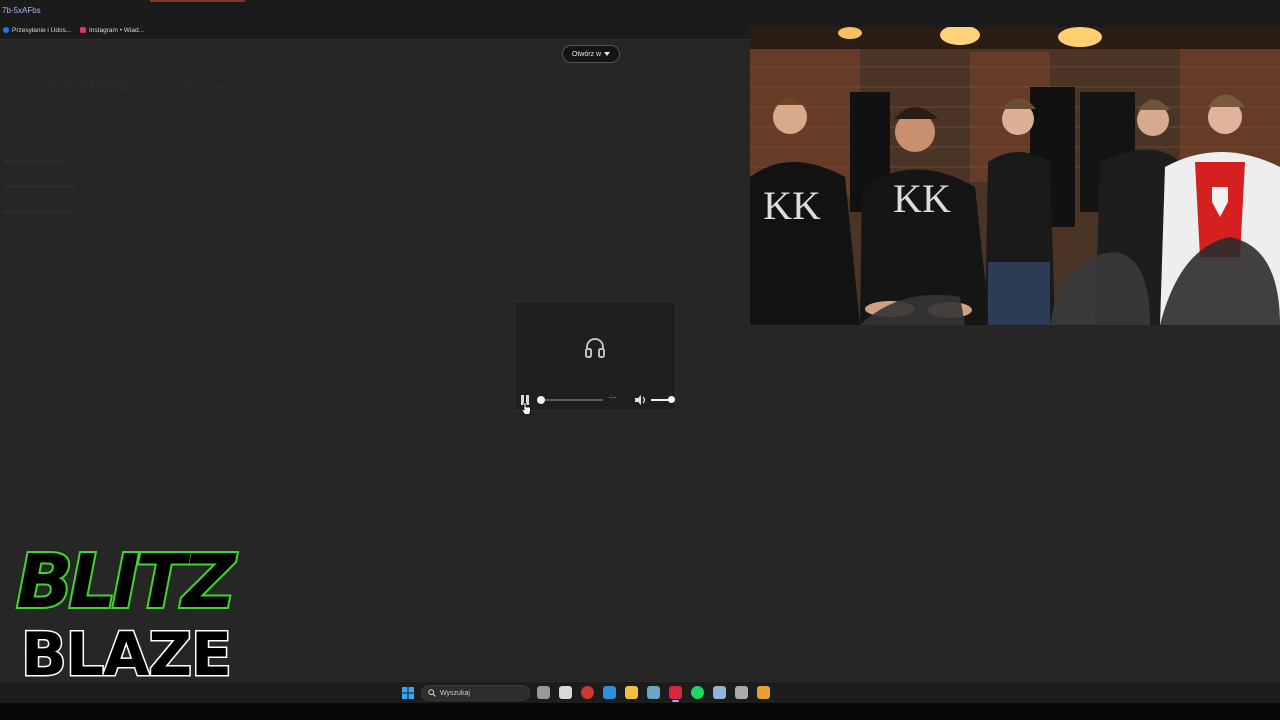  What do you see at coordinates (6, 30) in the screenshot?
I see `facebook-icon` at bounding box center [6, 30].